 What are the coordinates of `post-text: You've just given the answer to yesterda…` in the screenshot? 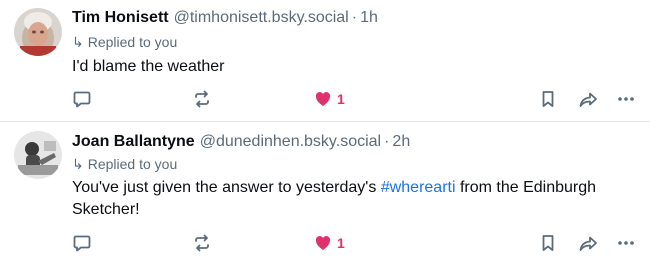 It's located at (352, 199).